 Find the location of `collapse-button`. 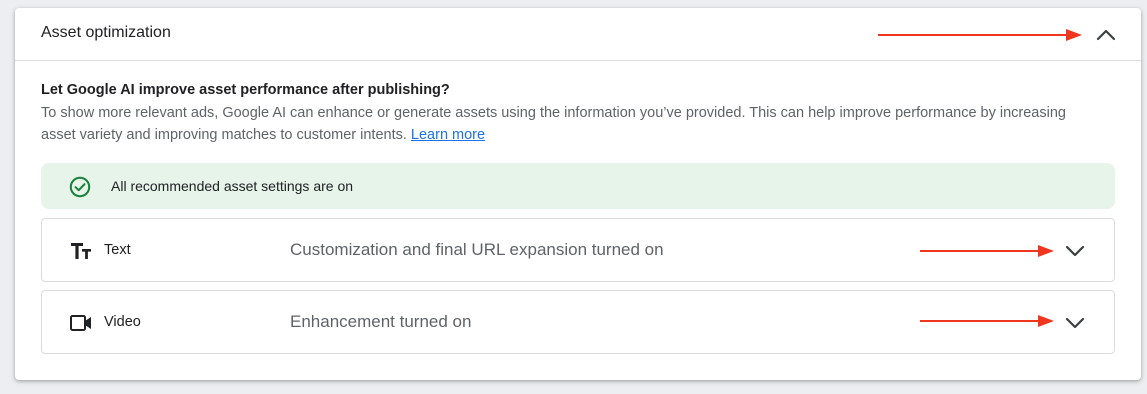

collapse-button is located at coordinates (1106, 35).